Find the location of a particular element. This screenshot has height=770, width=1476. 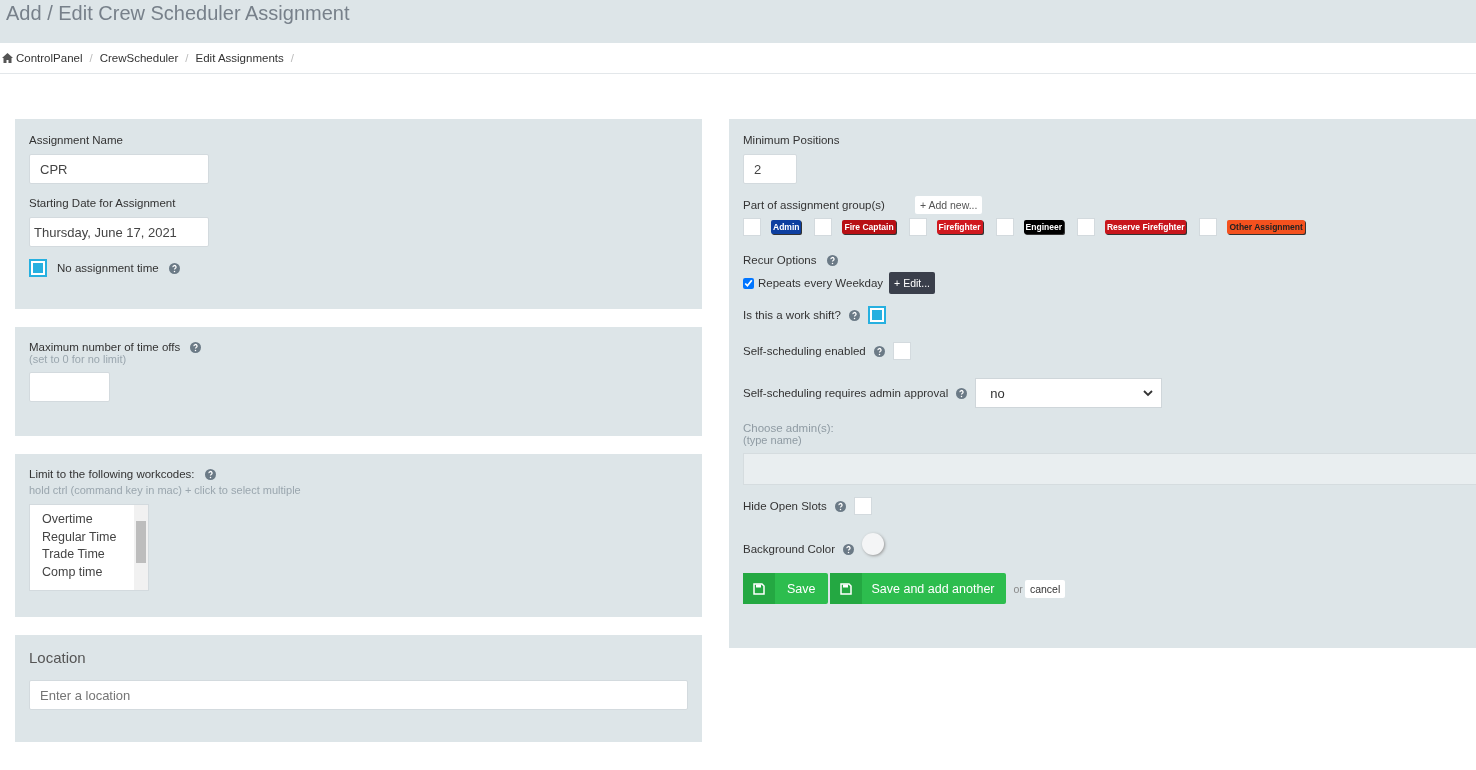

cancel-button: cancel is located at coordinates (1045, 588).